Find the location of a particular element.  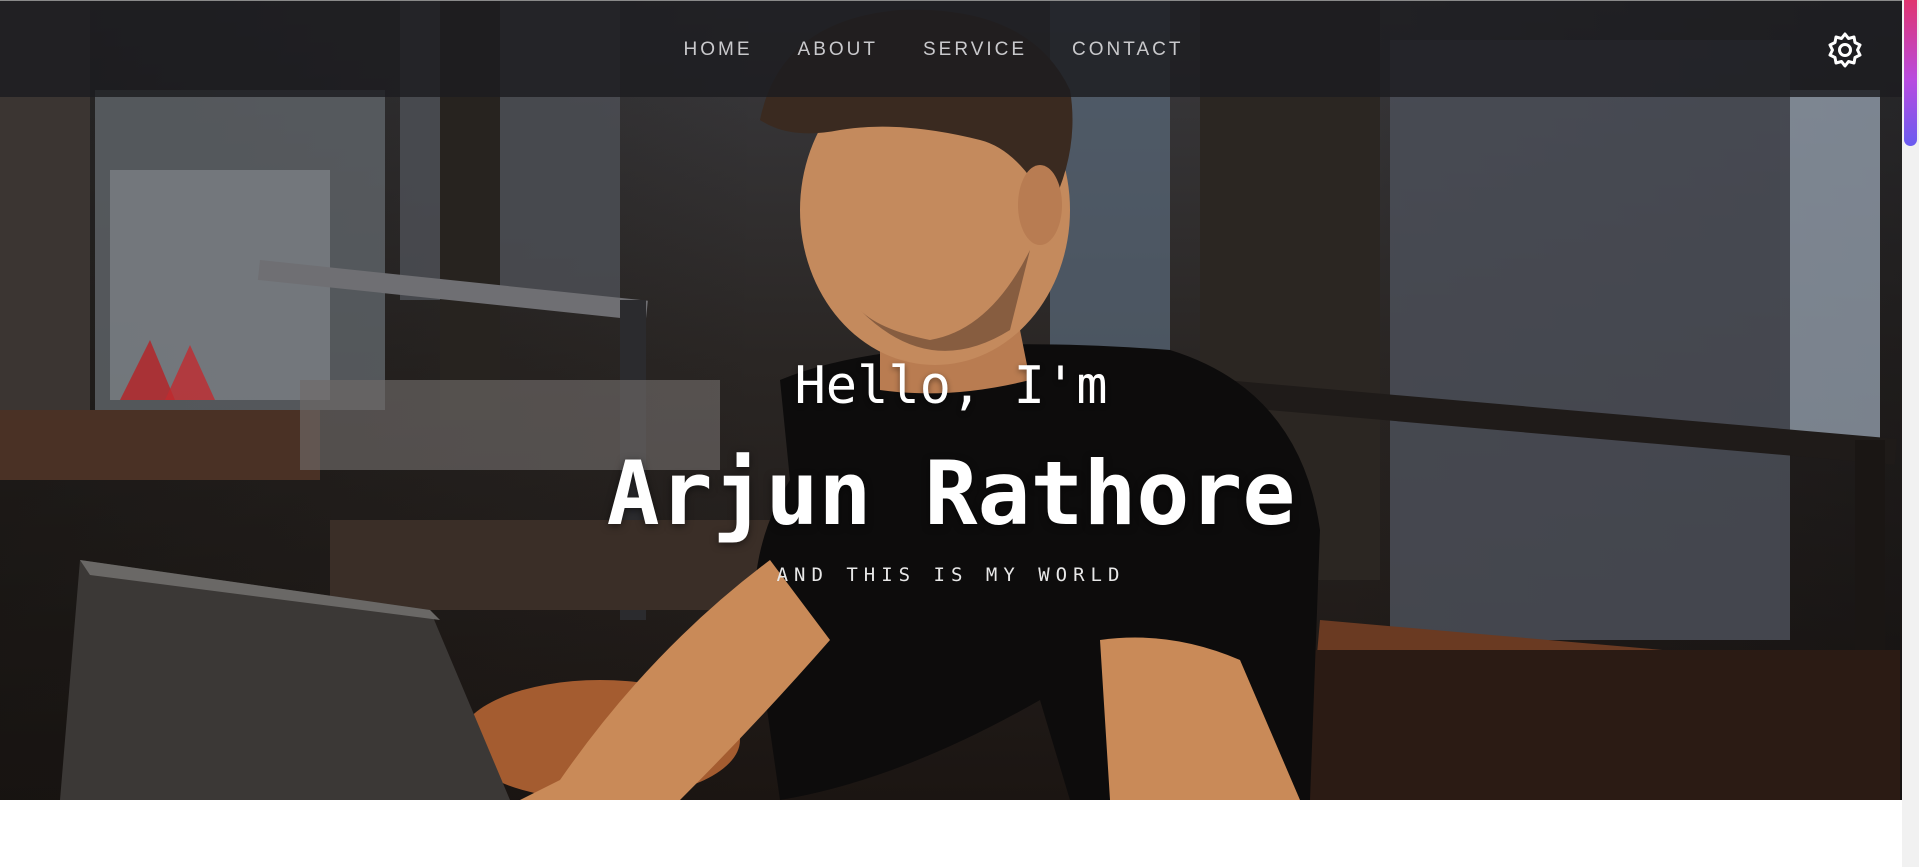

nav-item-contact: CONTACT is located at coordinates (1127, 50).